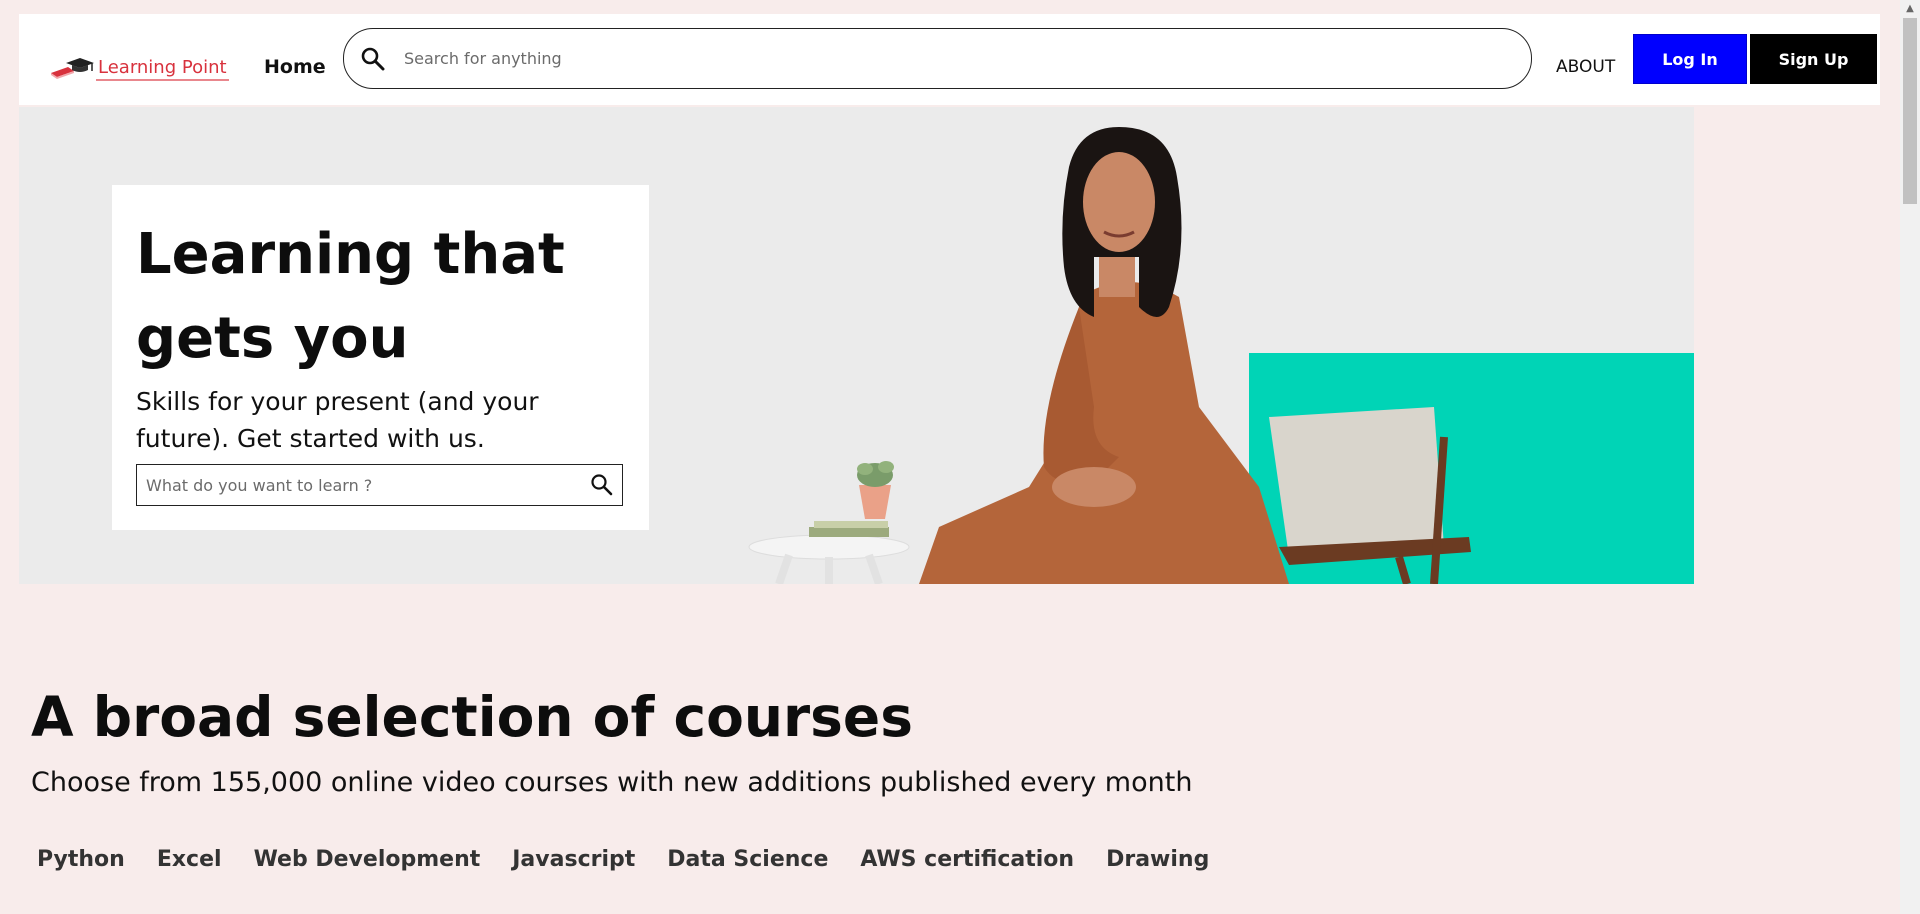 This screenshot has height=914, width=1920. What do you see at coordinates (1690, 59) in the screenshot?
I see `login-button: Log In` at bounding box center [1690, 59].